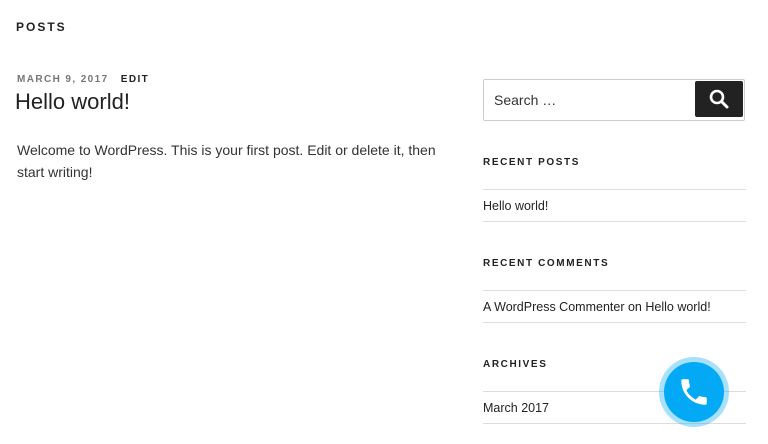 This screenshot has width=768, height=444. Describe the element at coordinates (553, 307) in the screenshot. I see `comment-author-link: A WordPress Commenter` at that location.